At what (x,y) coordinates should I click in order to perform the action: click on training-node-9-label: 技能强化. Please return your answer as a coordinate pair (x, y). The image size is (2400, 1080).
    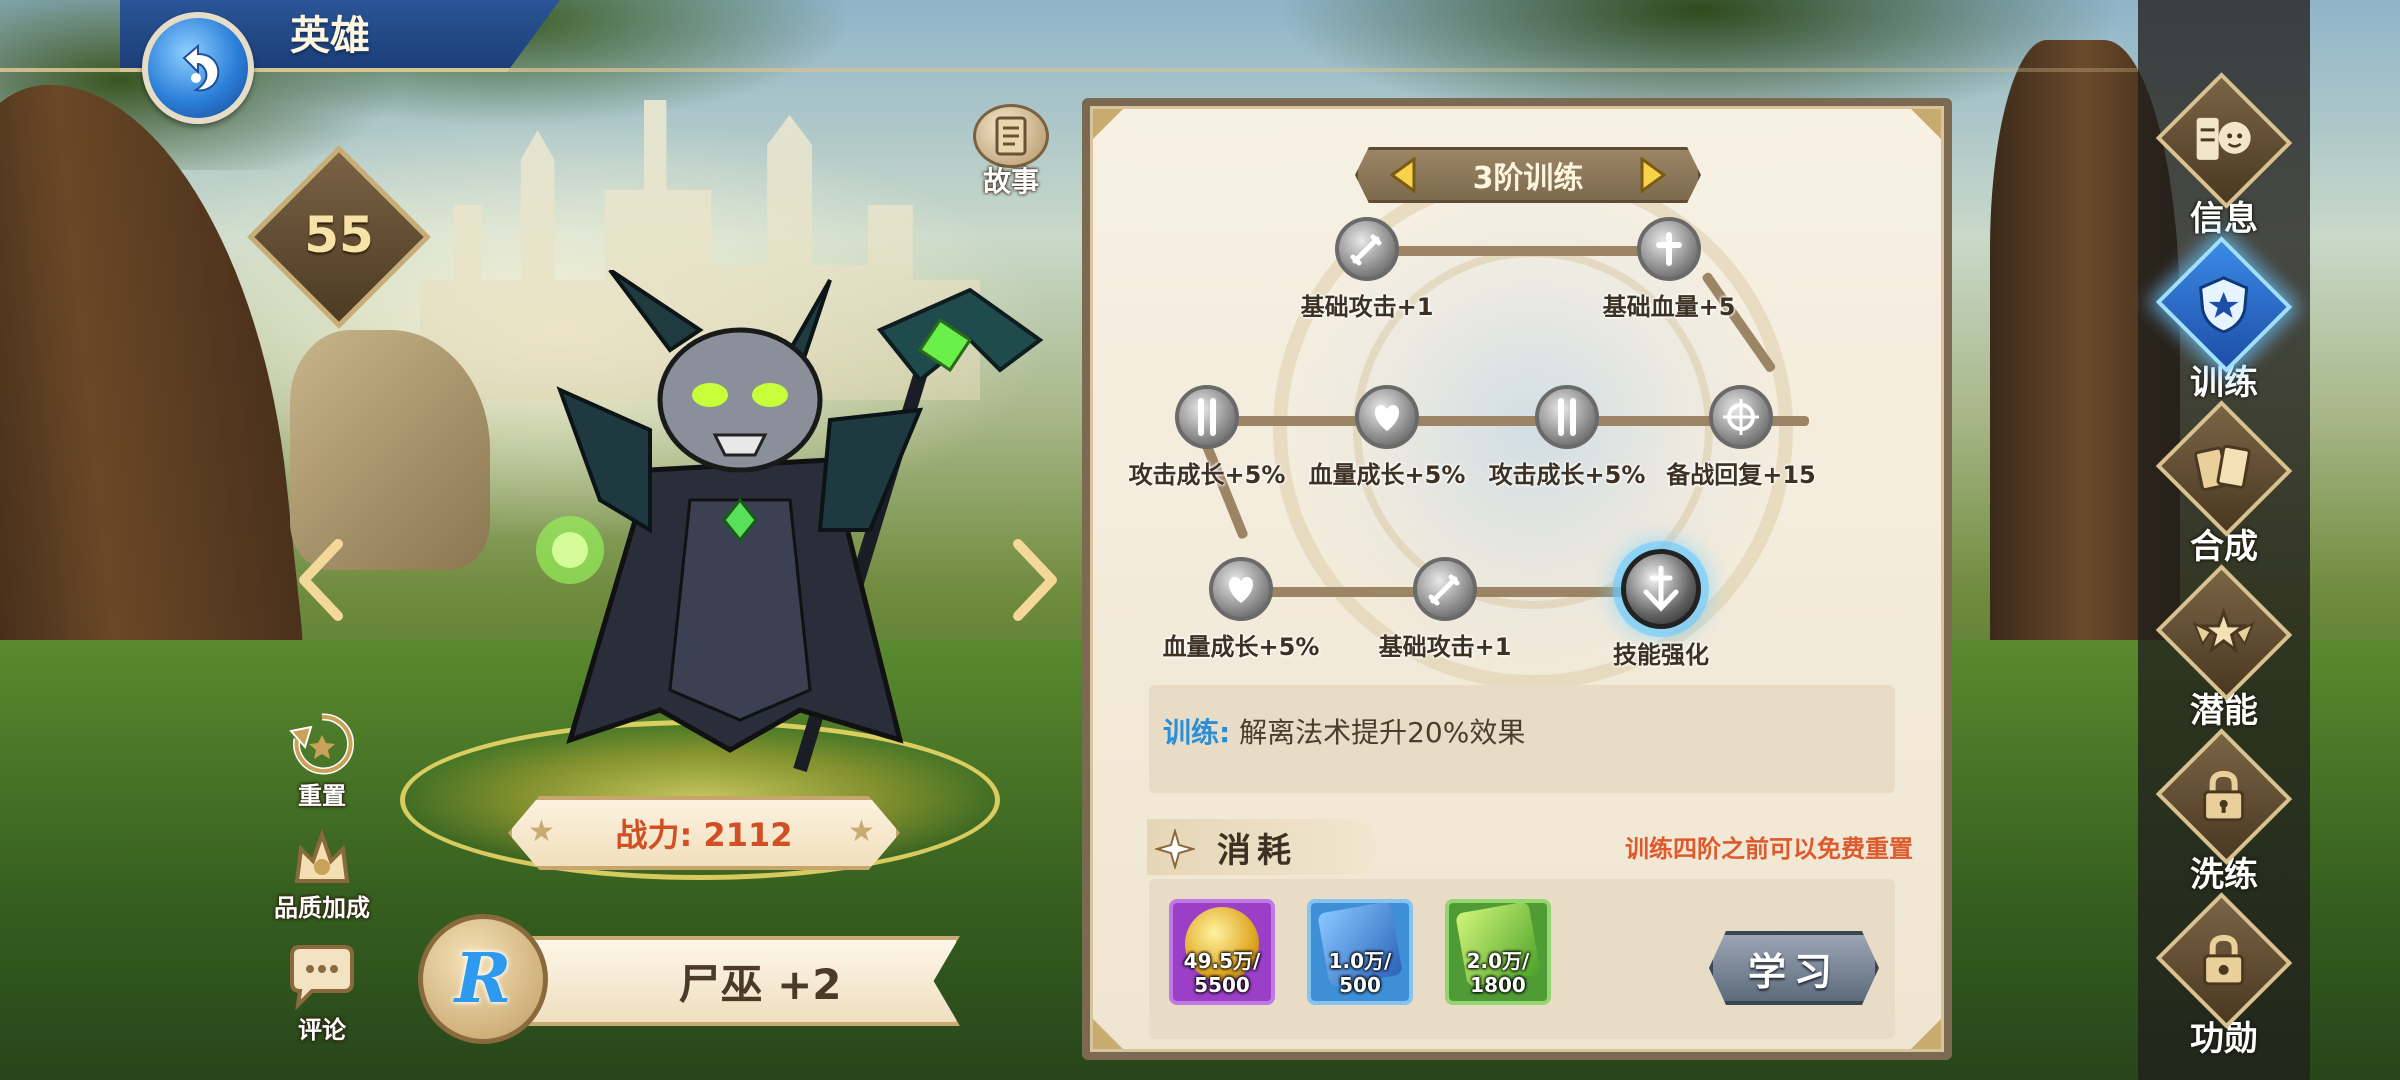
    Looking at the image, I should click on (1661, 655).